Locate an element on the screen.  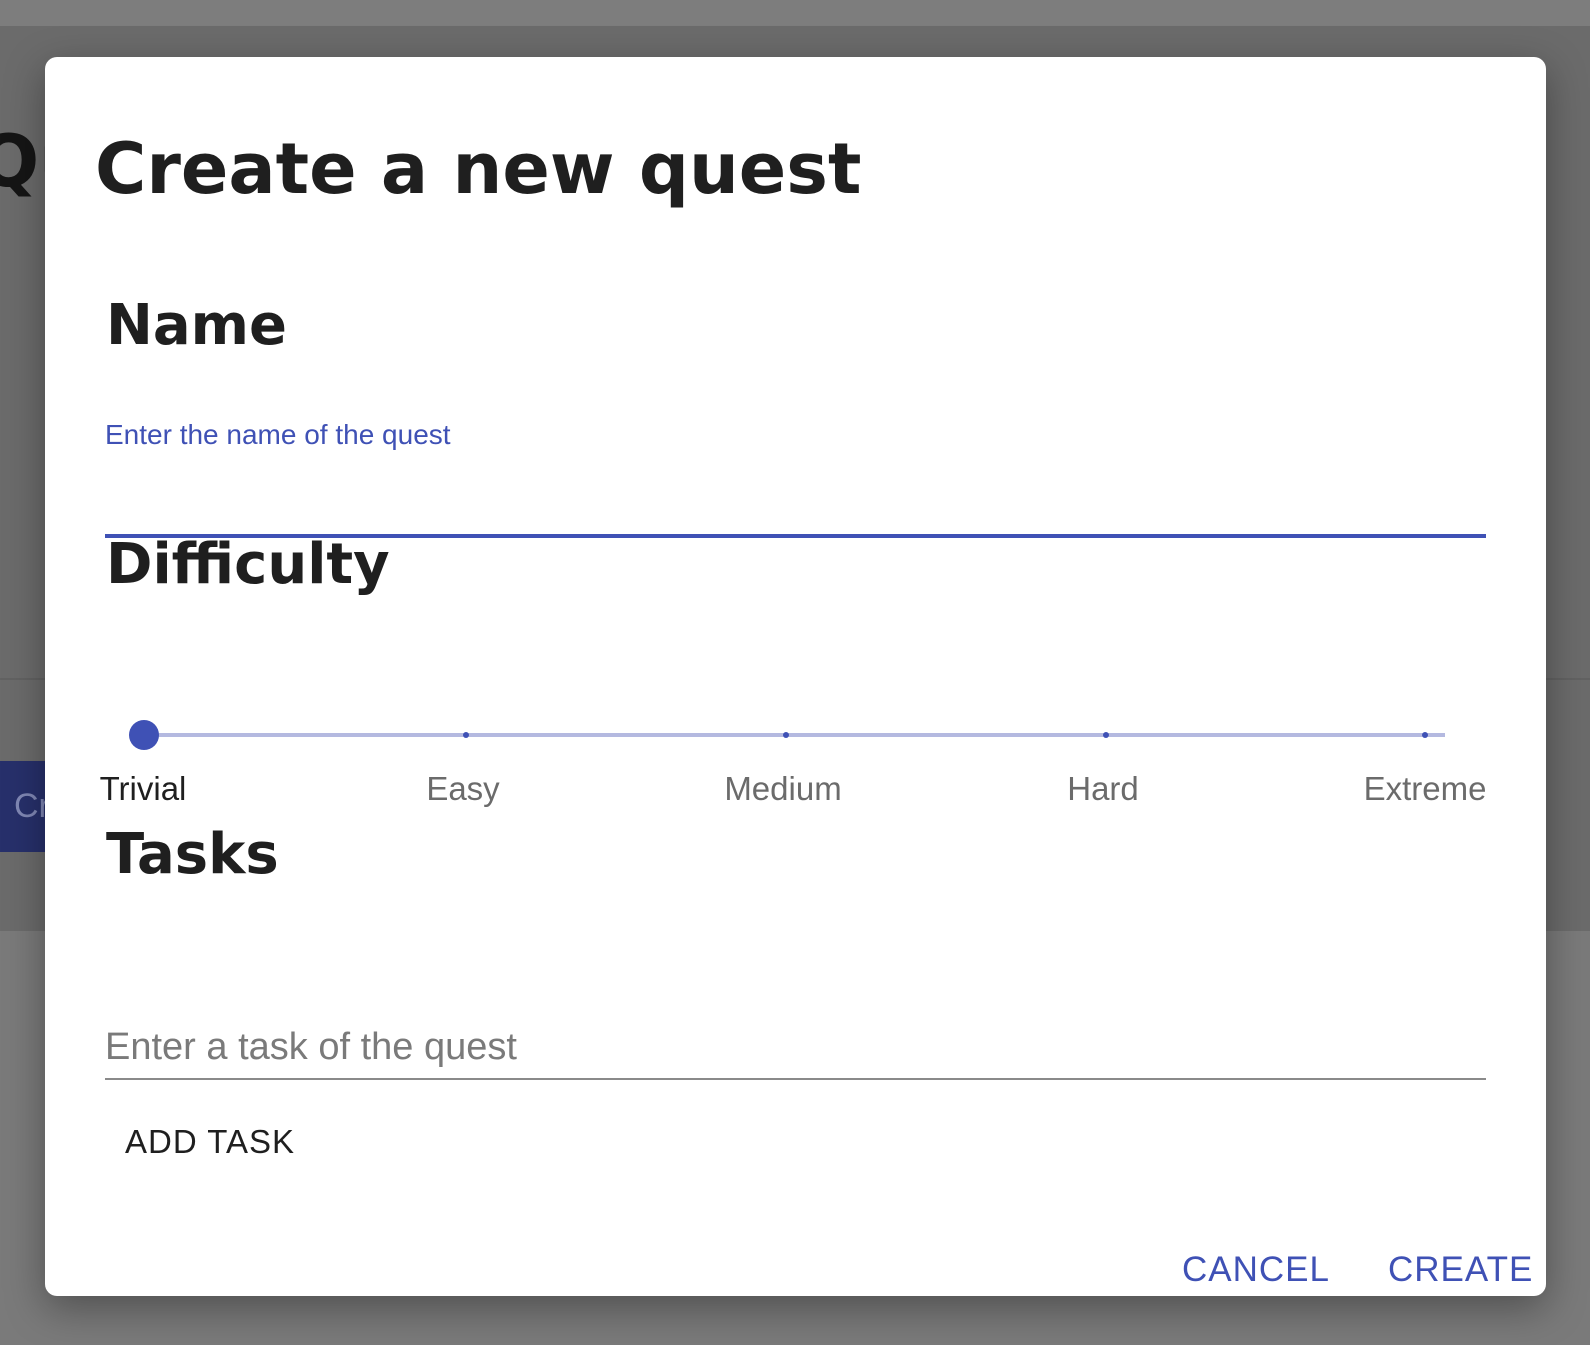
name-field-label: Enter the name of the quest is located at coordinates (278, 434).